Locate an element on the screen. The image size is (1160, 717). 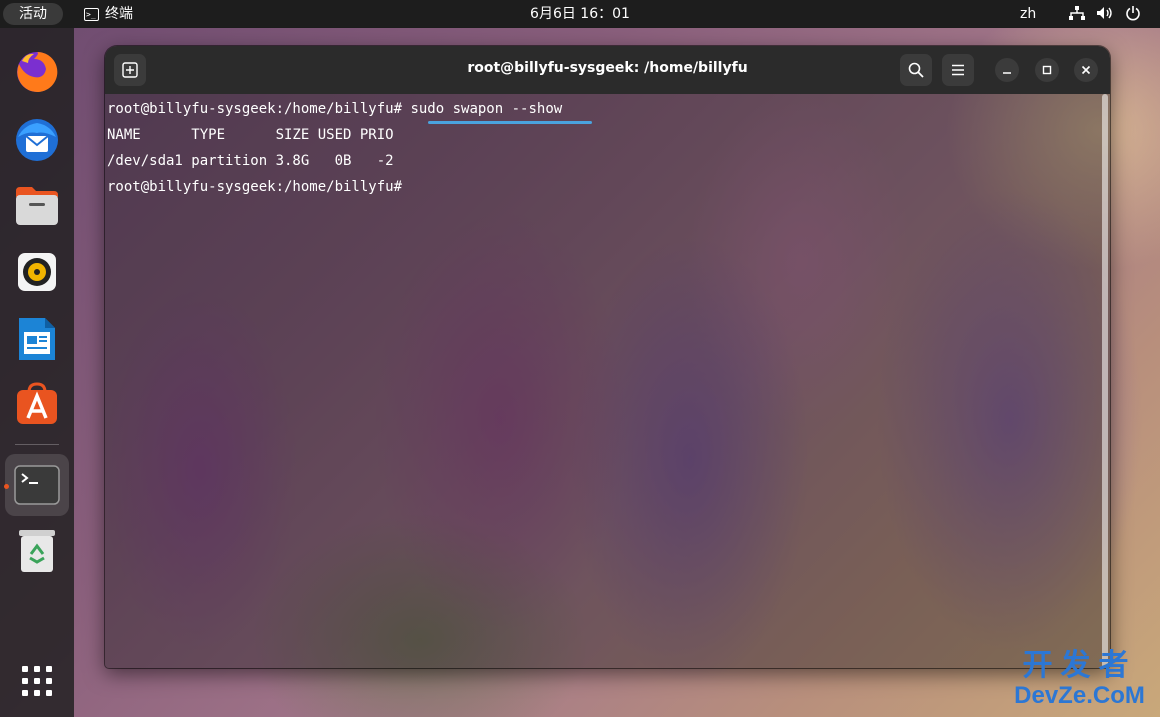
watermark-cn: 开发者 is located at coordinates (1079, 665).